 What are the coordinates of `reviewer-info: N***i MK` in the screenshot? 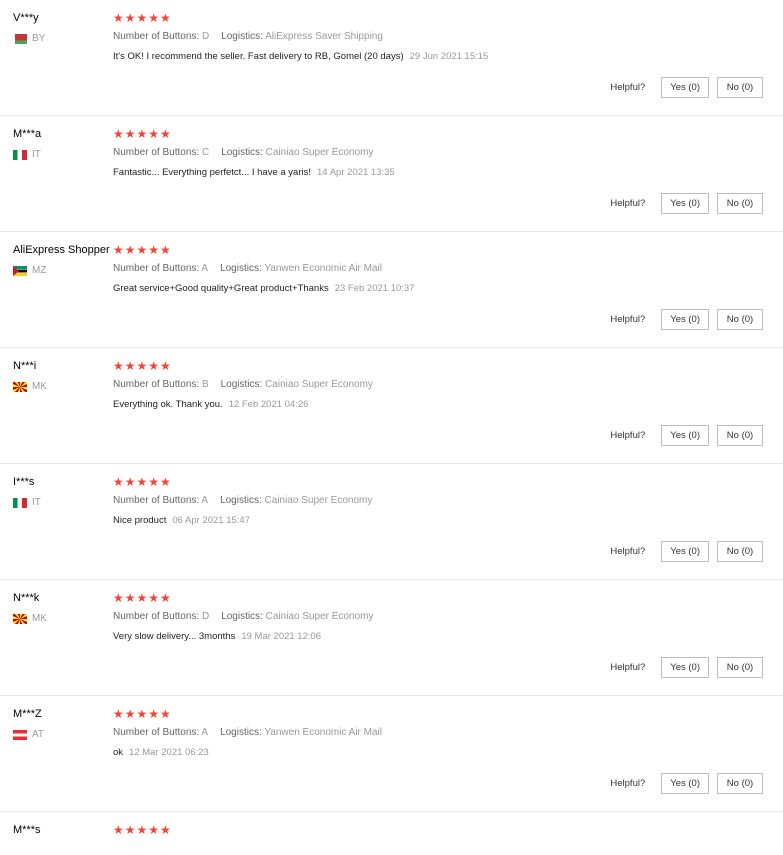 It's located at (30, 376).